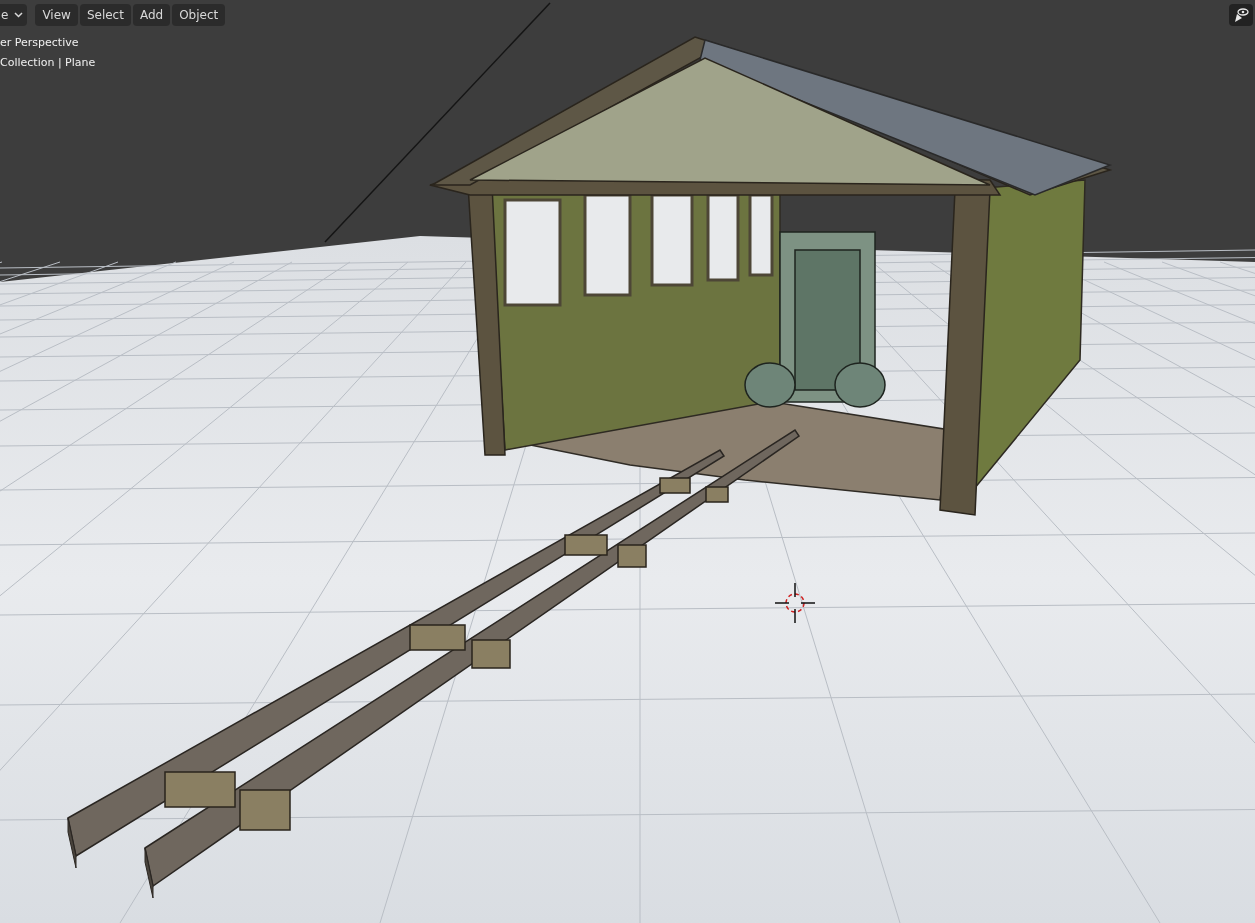  I want to click on chevron-down-icon, so click(19, 14).